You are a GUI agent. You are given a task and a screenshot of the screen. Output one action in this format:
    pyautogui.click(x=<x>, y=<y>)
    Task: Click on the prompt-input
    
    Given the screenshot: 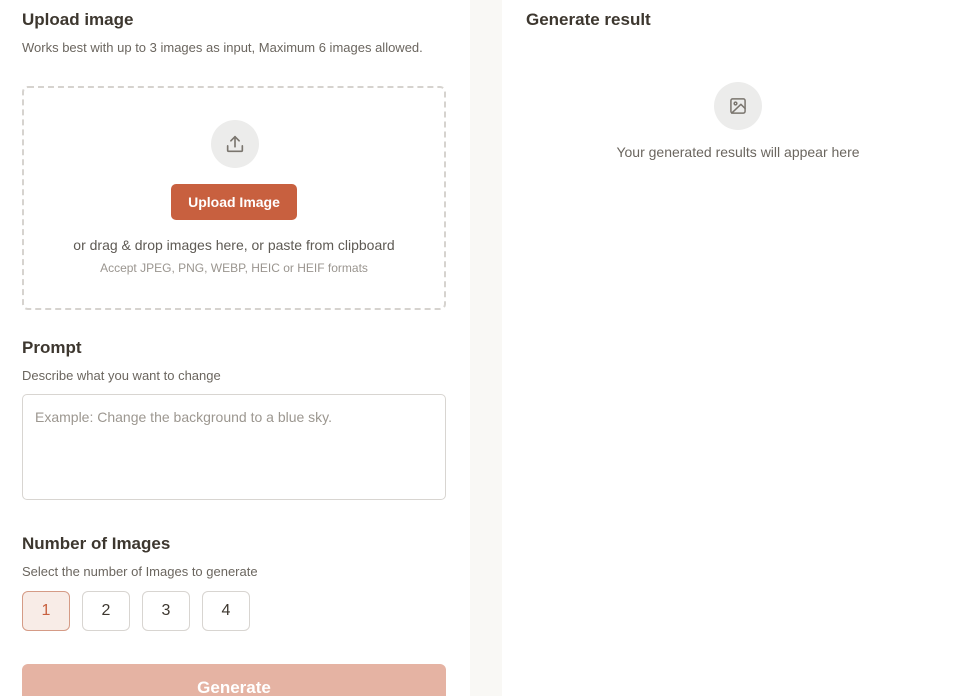 What is the action you would take?
    pyautogui.click(x=234, y=447)
    